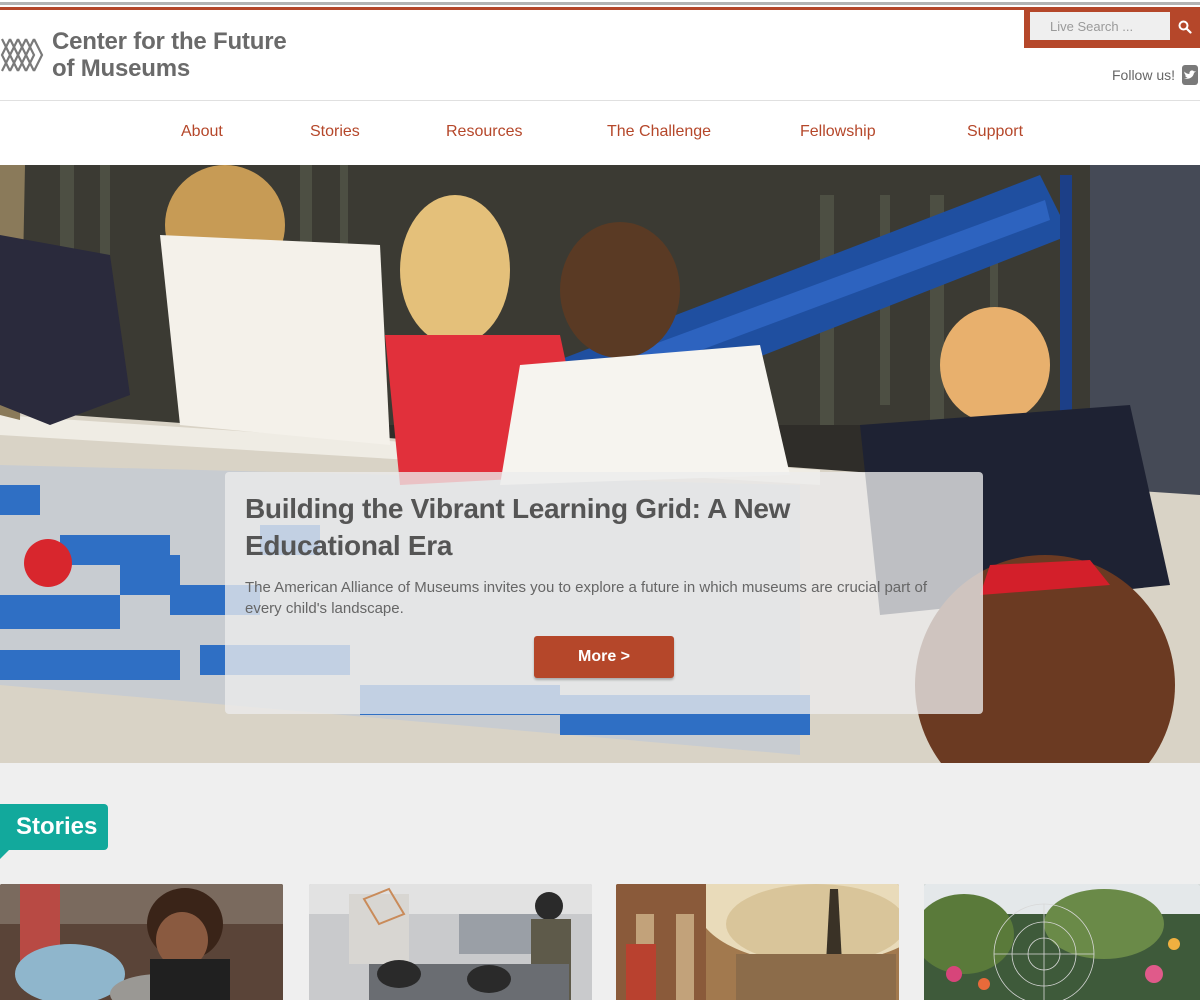  What do you see at coordinates (1109, 26) in the screenshot?
I see `search-input` at bounding box center [1109, 26].